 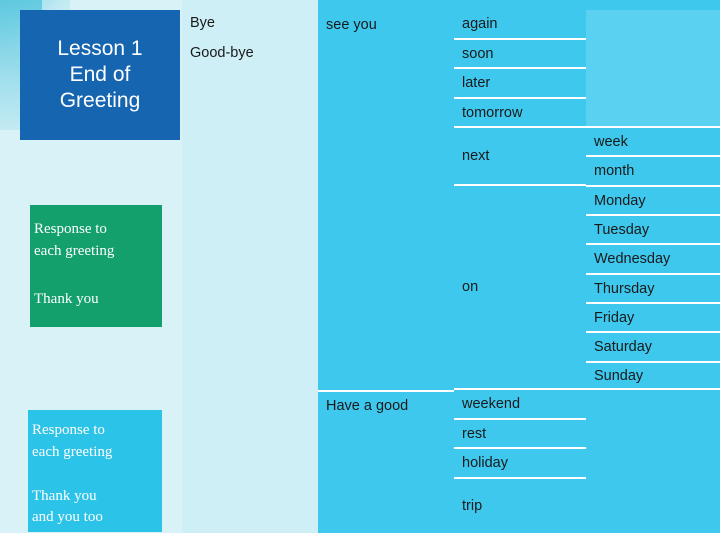 What do you see at coordinates (66, 298) in the screenshot?
I see `green-thank-you: Thank you` at bounding box center [66, 298].